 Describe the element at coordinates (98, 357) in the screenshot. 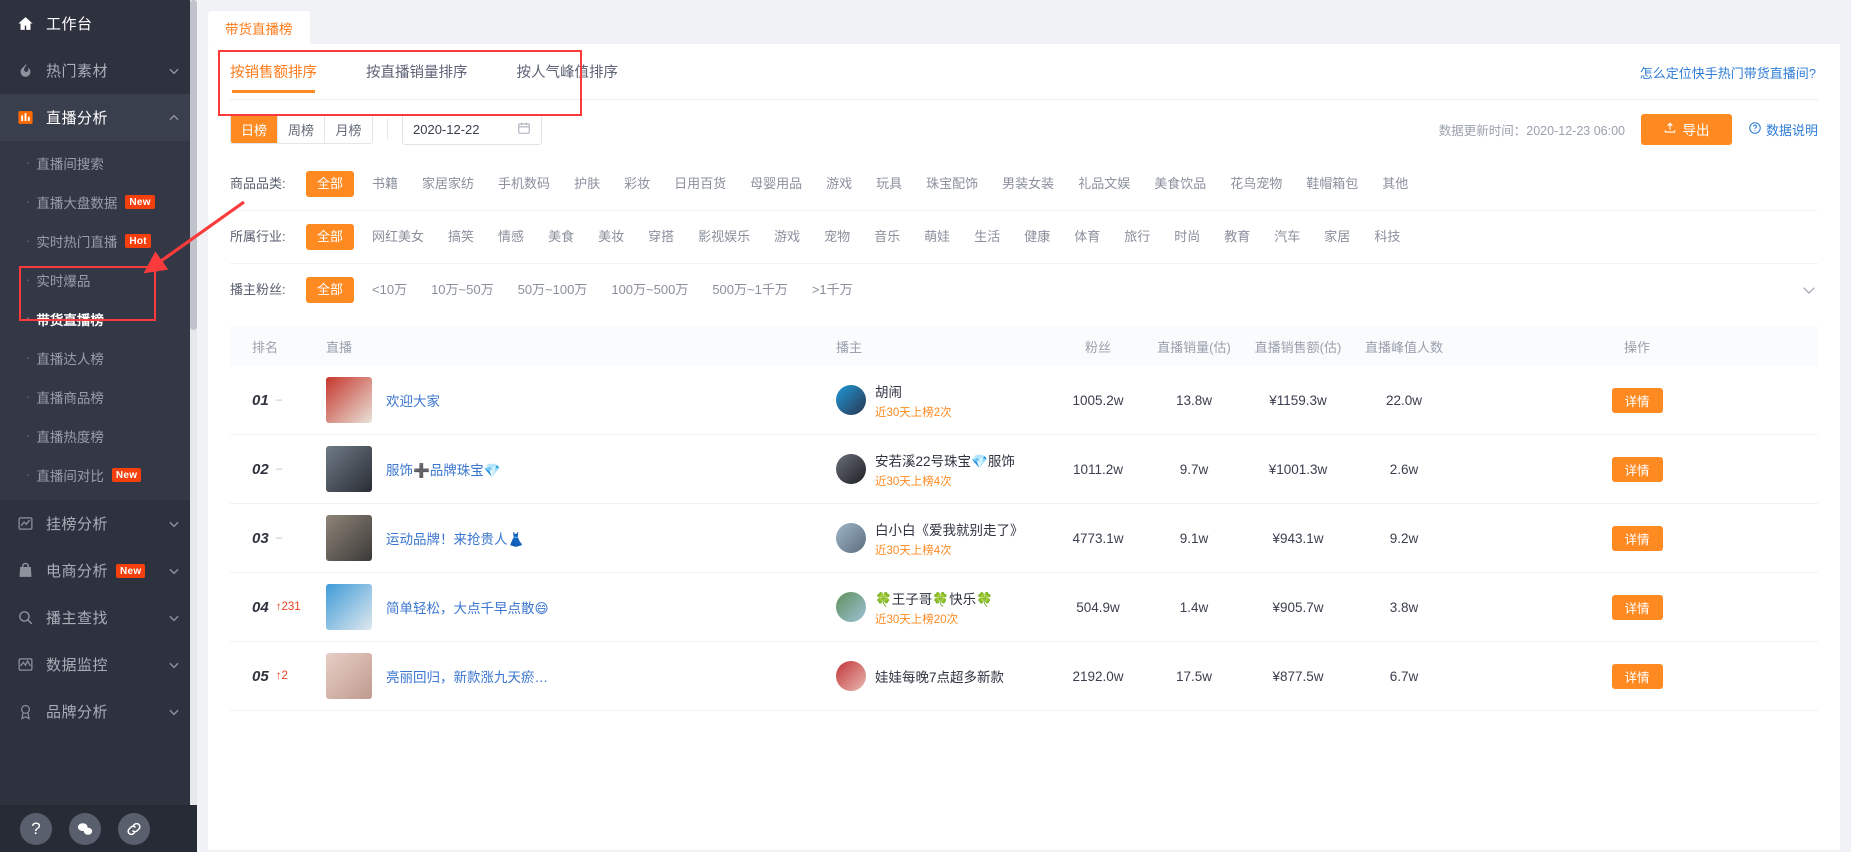

I see `sidebar-item-live-talent-rank: · 直播达人榜` at that location.